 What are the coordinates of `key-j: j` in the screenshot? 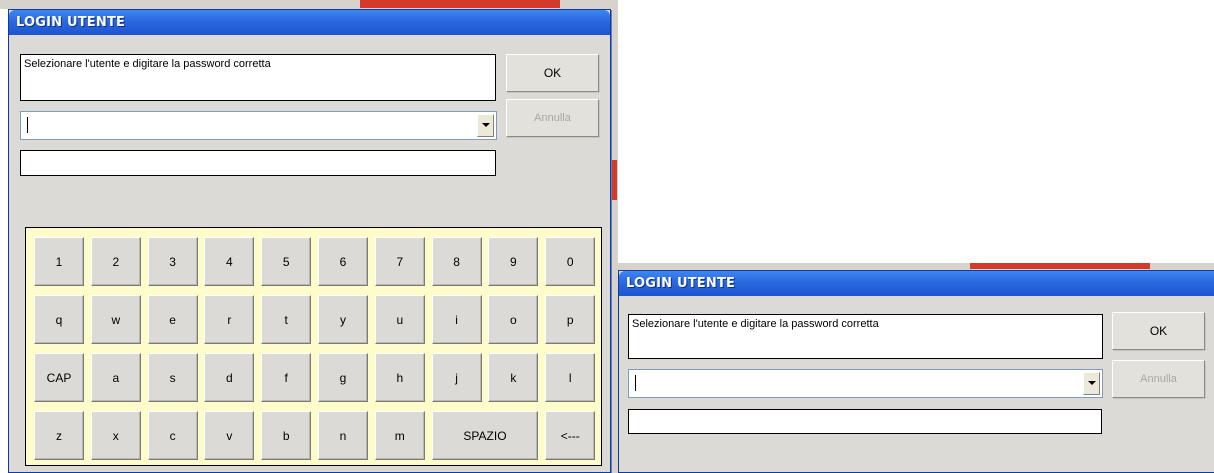 It's located at (456, 377).